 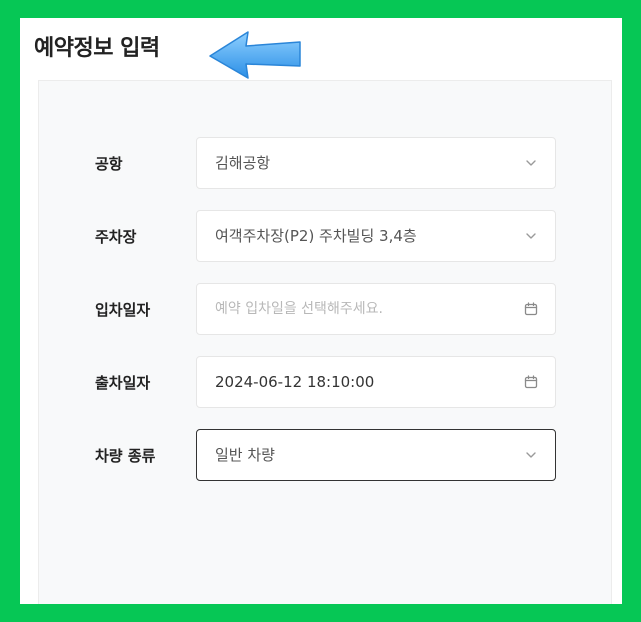 What do you see at coordinates (125, 456) in the screenshot?
I see `vehicle-type-label: 차량 종류` at bounding box center [125, 456].